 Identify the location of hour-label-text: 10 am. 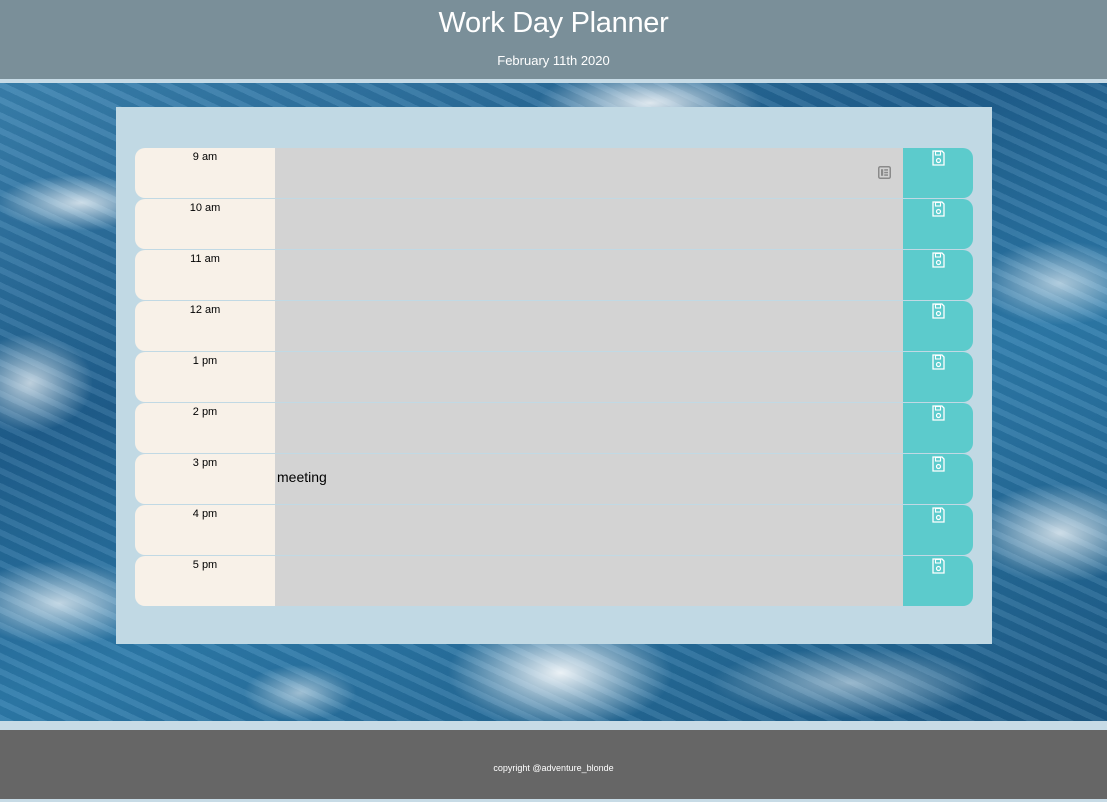
(205, 208).